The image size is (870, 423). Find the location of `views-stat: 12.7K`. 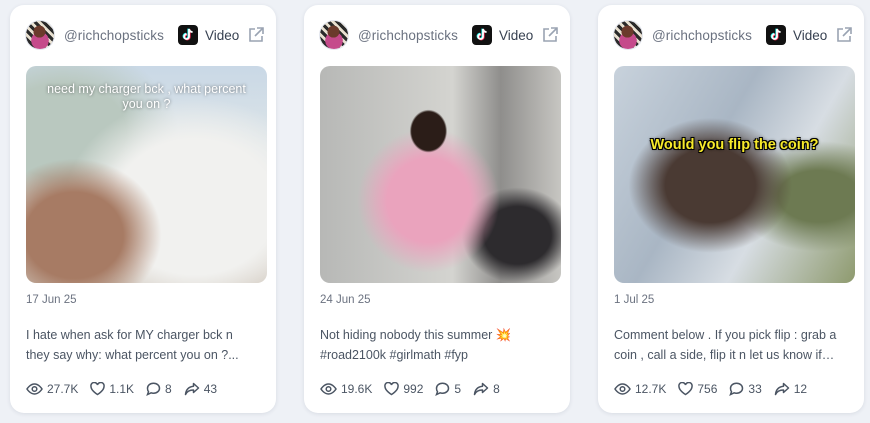

views-stat: 12.7K is located at coordinates (640, 389).